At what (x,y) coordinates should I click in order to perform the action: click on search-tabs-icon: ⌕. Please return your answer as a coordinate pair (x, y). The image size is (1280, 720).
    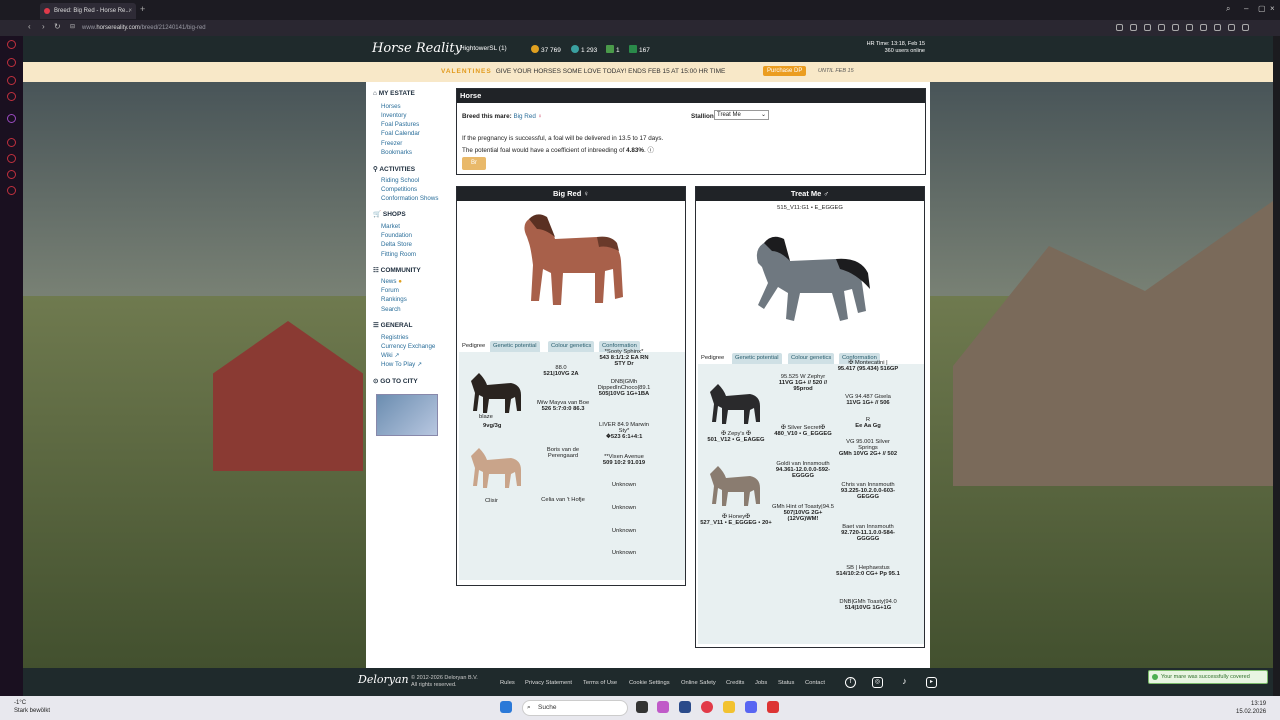
    Looking at the image, I should click on (1228, 9).